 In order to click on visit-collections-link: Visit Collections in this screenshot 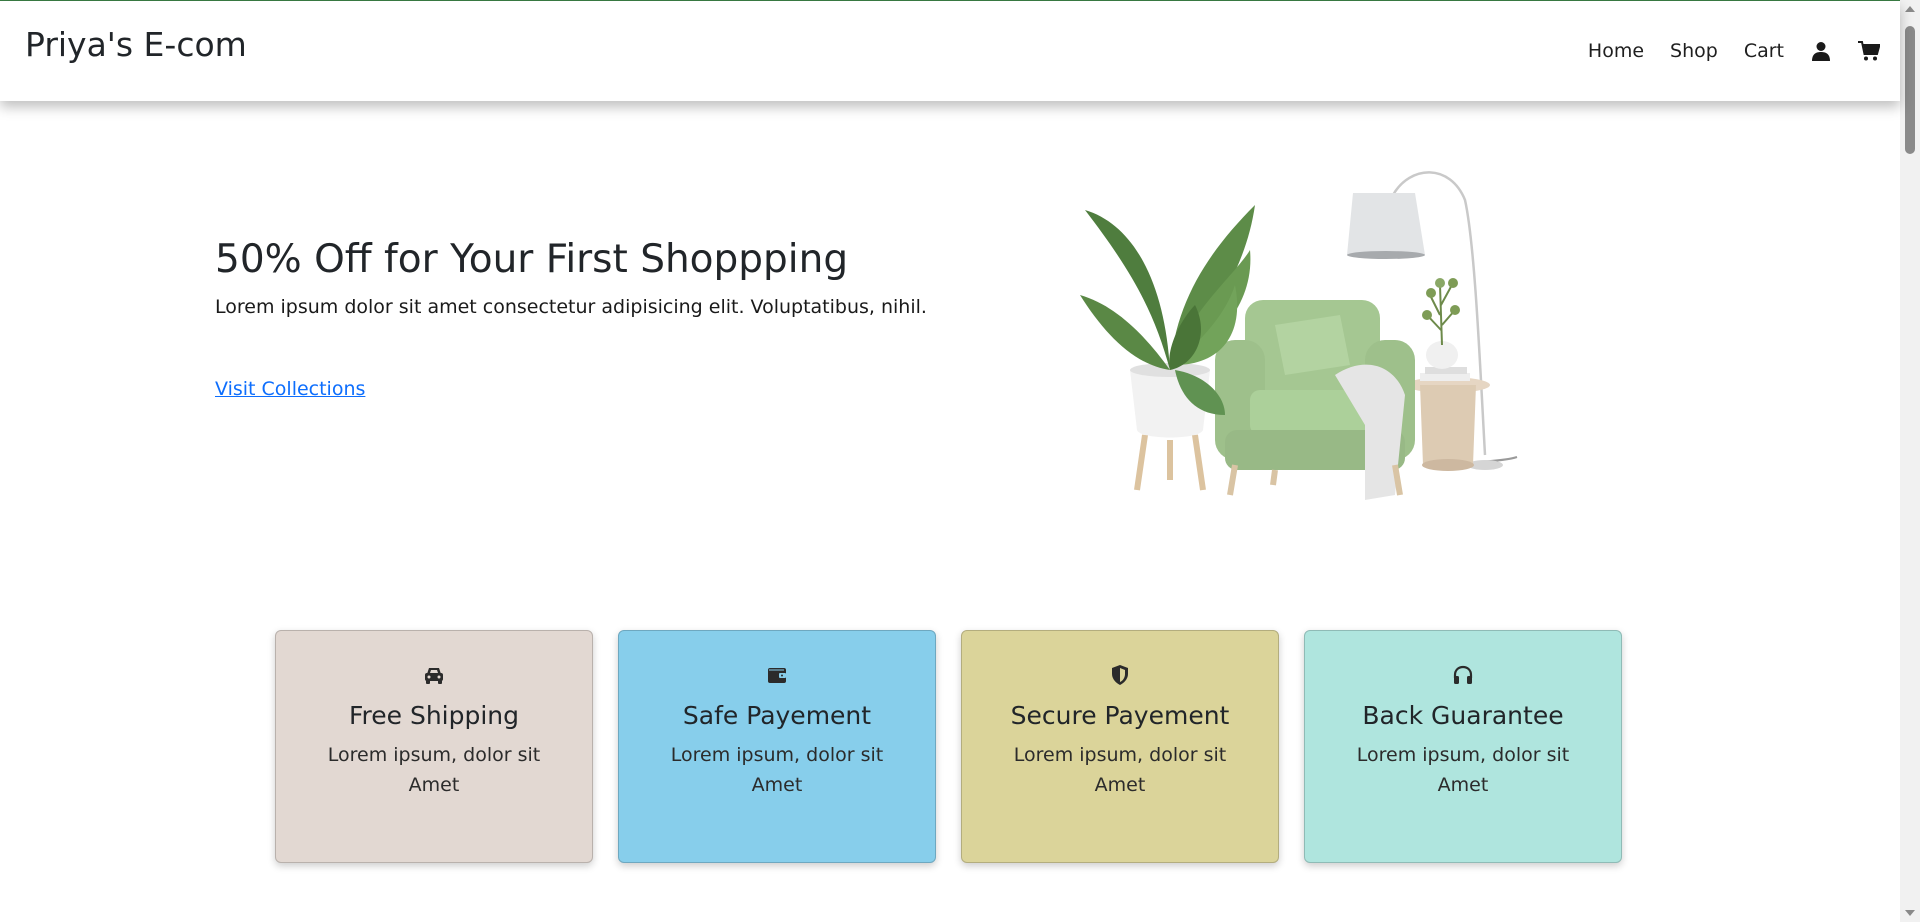, I will do `click(290, 389)`.